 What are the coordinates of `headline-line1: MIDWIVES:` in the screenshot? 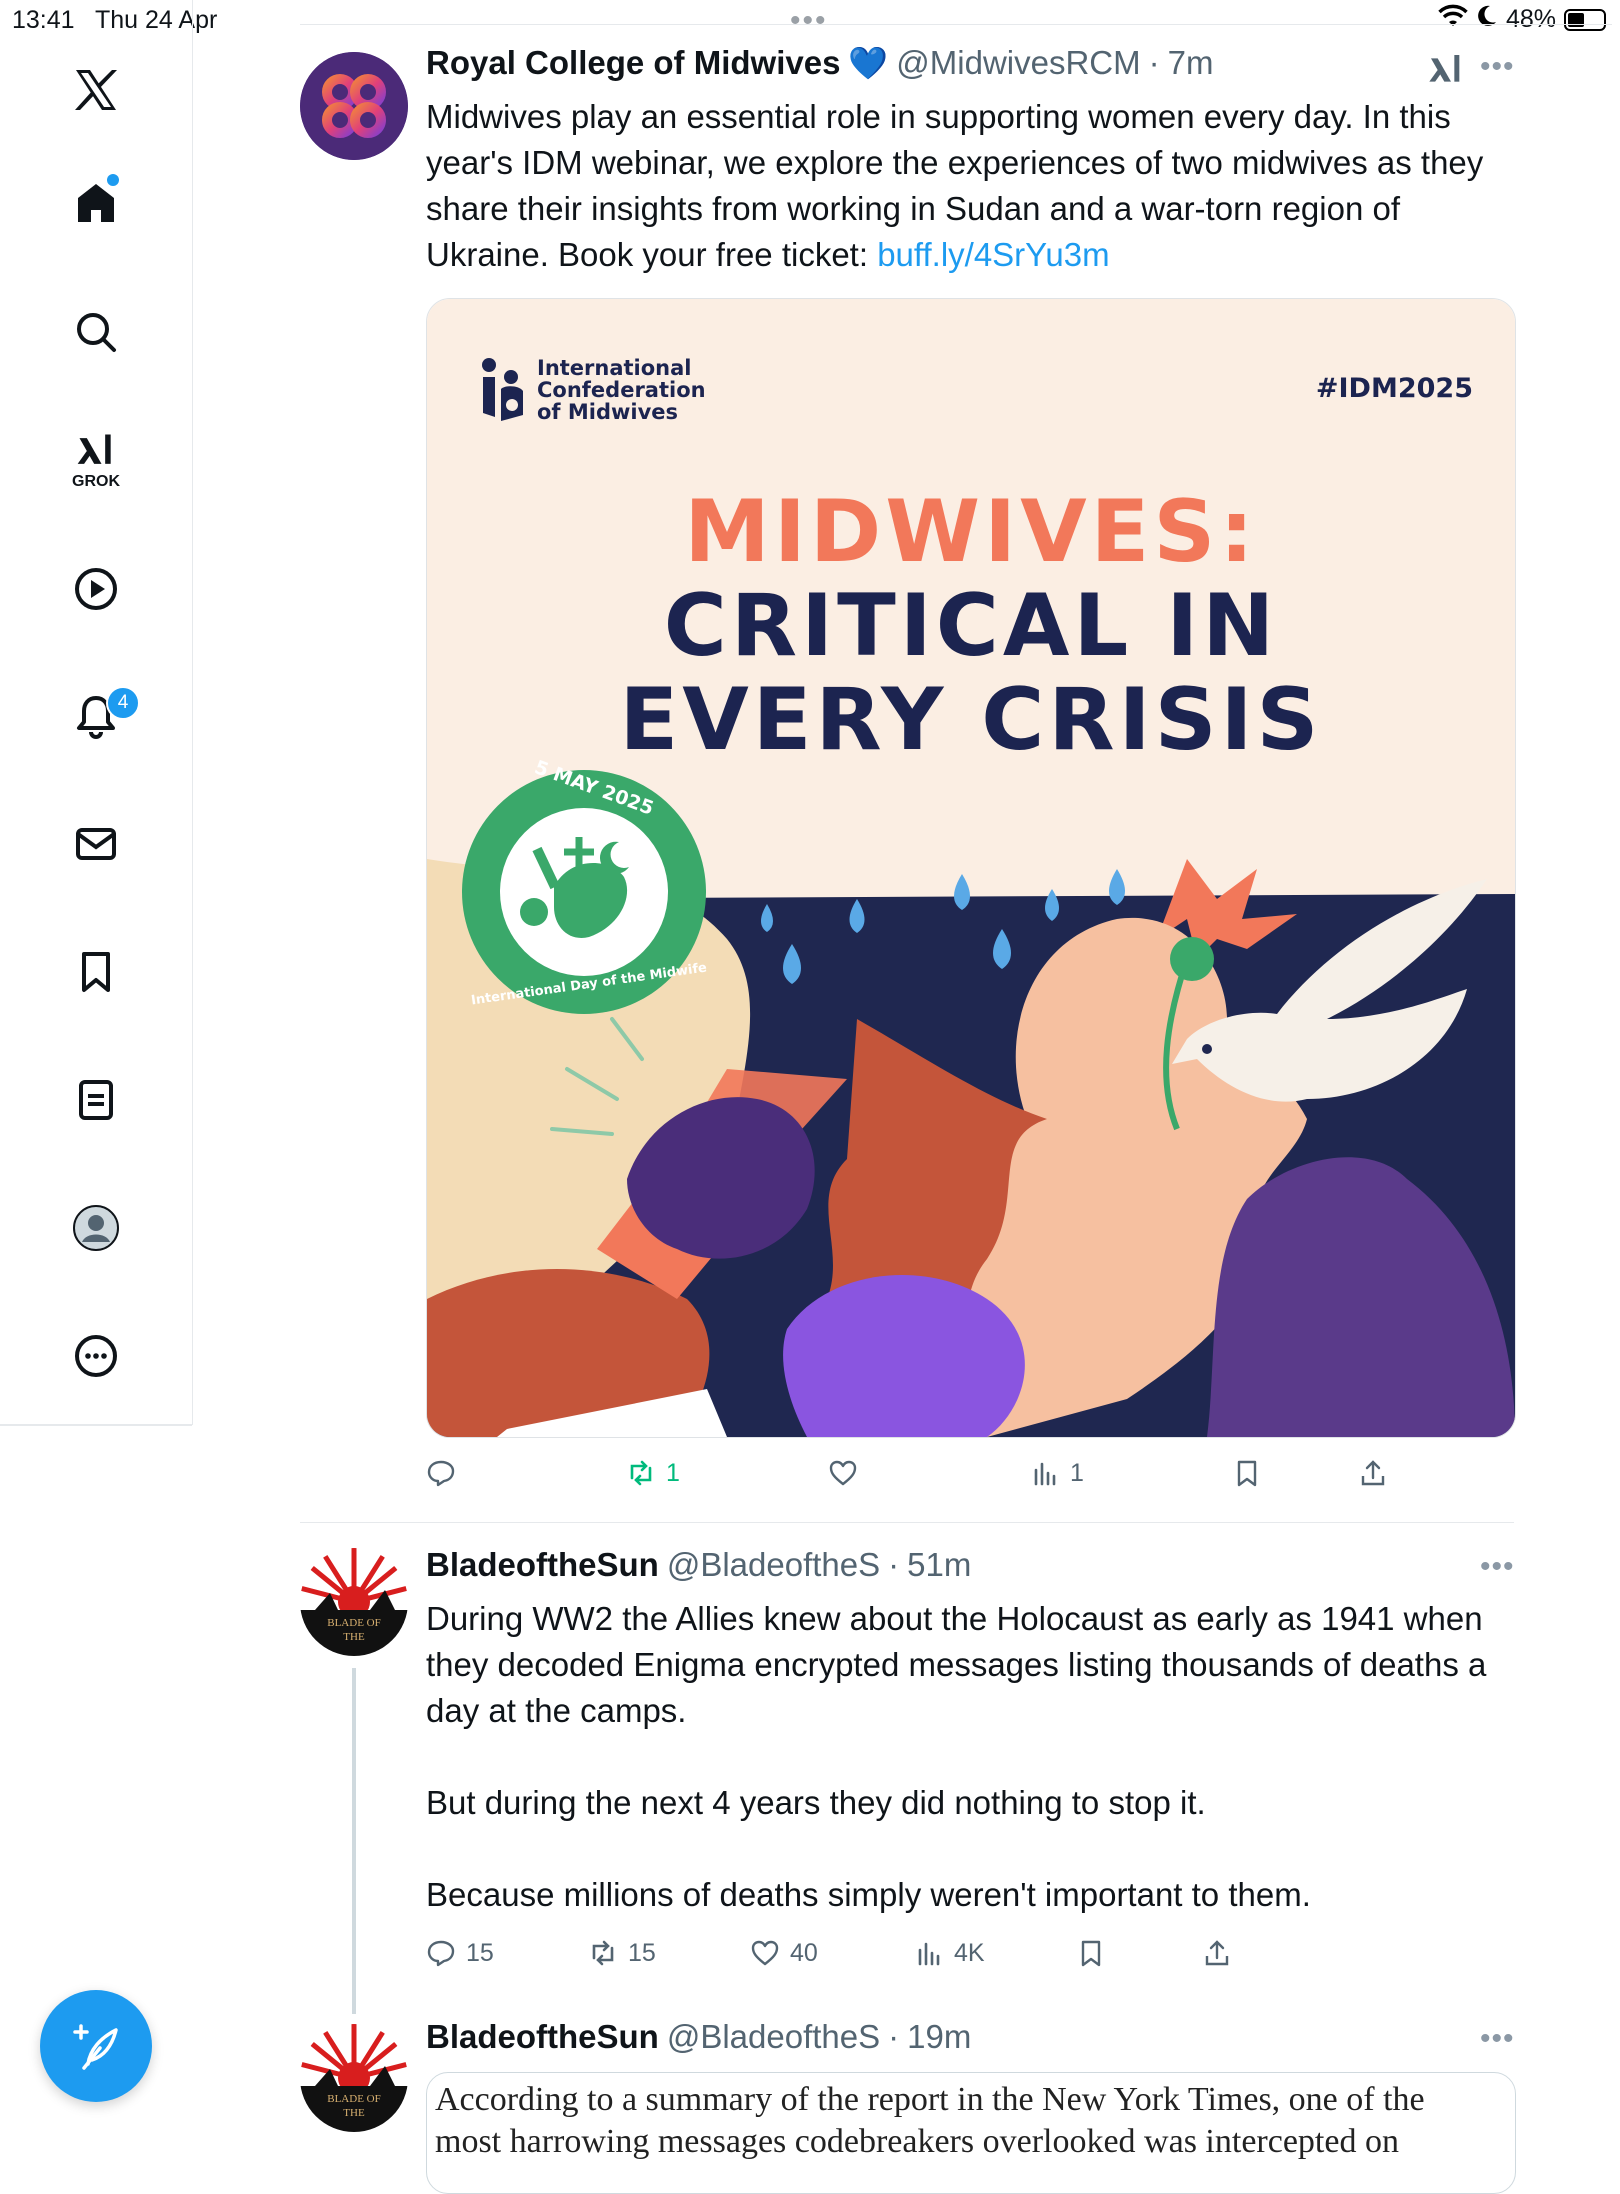 It's located at (971, 532).